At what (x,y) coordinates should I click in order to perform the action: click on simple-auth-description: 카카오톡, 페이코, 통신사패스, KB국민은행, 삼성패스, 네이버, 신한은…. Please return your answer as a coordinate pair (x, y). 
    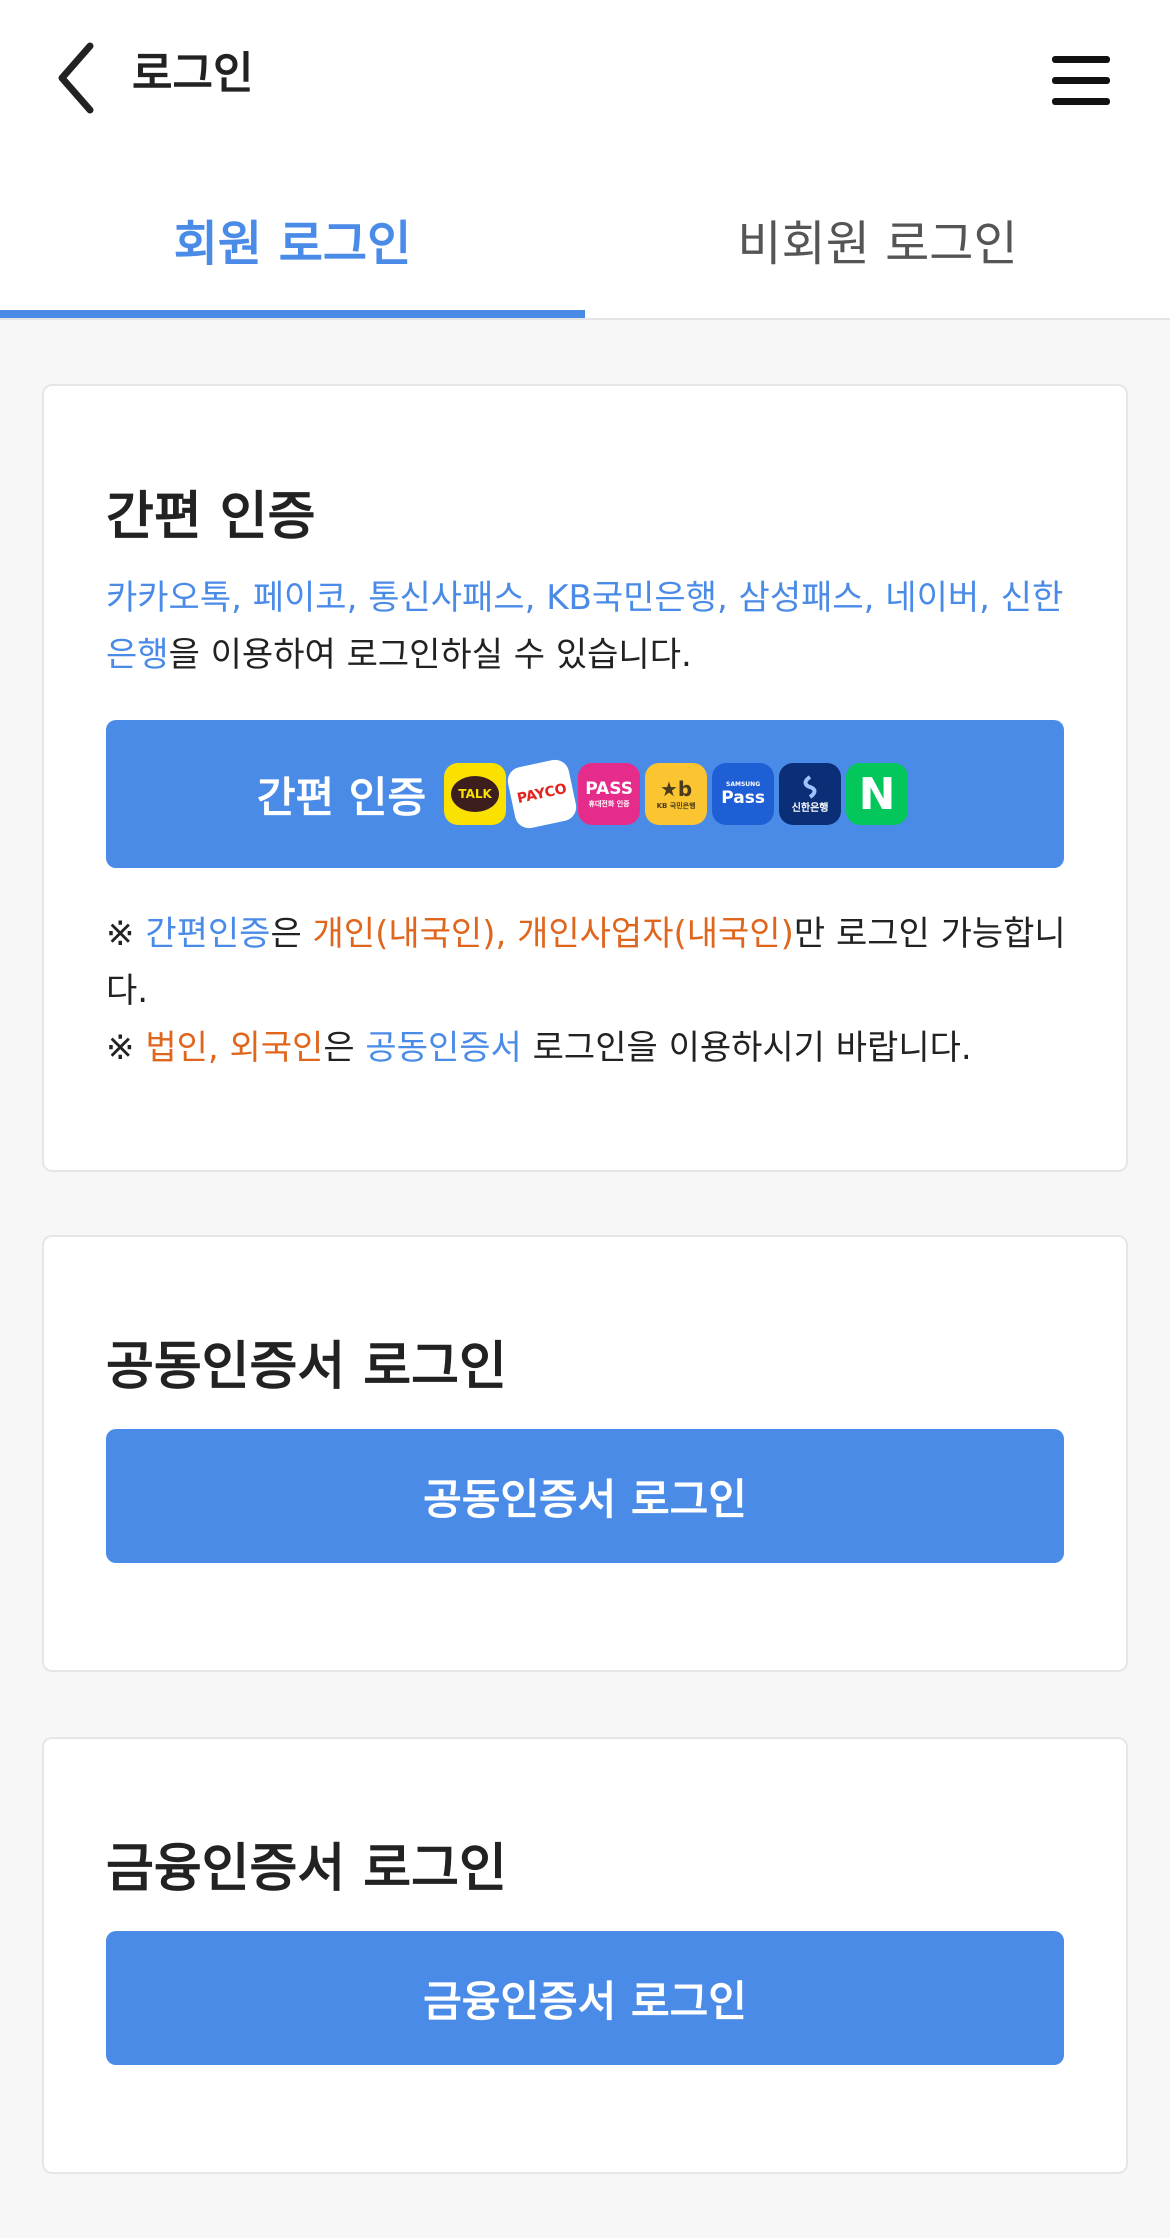
    Looking at the image, I should click on (591, 627).